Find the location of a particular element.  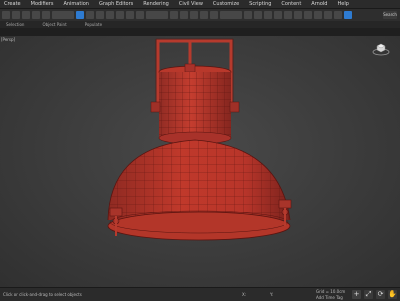

angle-snap-icon is located at coordinates (194, 15).